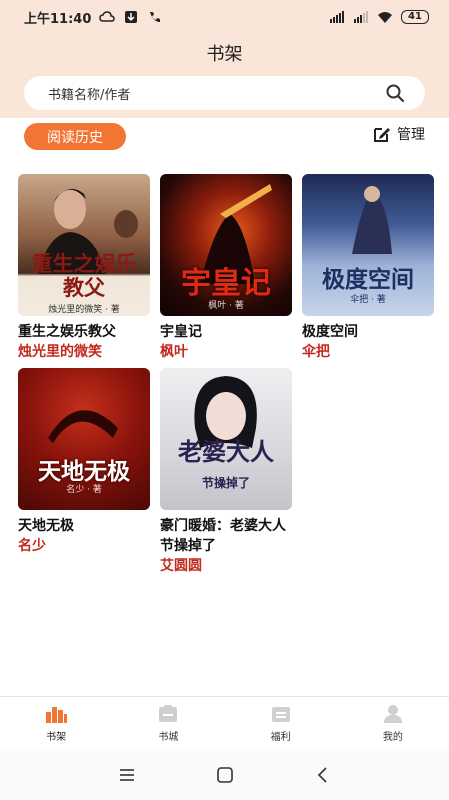  Describe the element at coordinates (330, 332) in the screenshot. I see `book-title: 极度空间` at that location.